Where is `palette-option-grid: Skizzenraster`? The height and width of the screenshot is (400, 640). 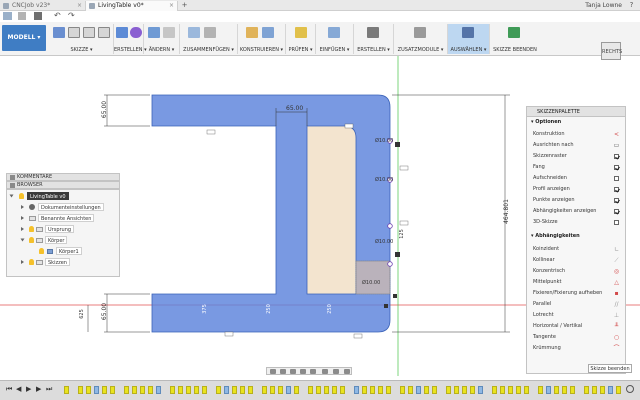
palette-option-grid: Skizzenraster is located at coordinates (576, 156).